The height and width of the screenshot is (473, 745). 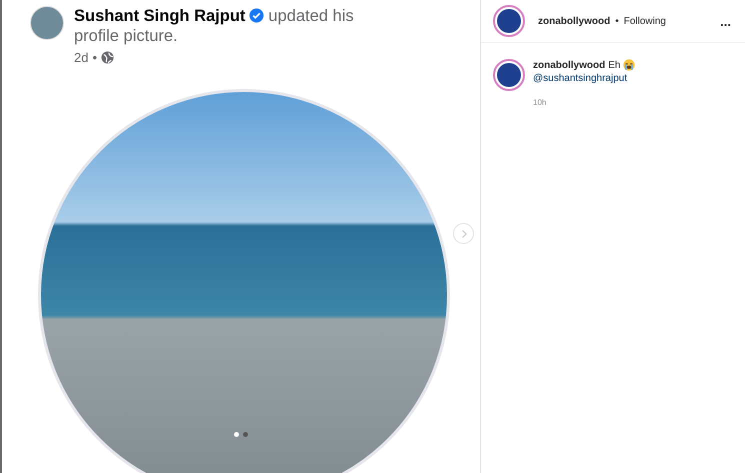 I want to click on caption-text: Eh, so click(x=614, y=65).